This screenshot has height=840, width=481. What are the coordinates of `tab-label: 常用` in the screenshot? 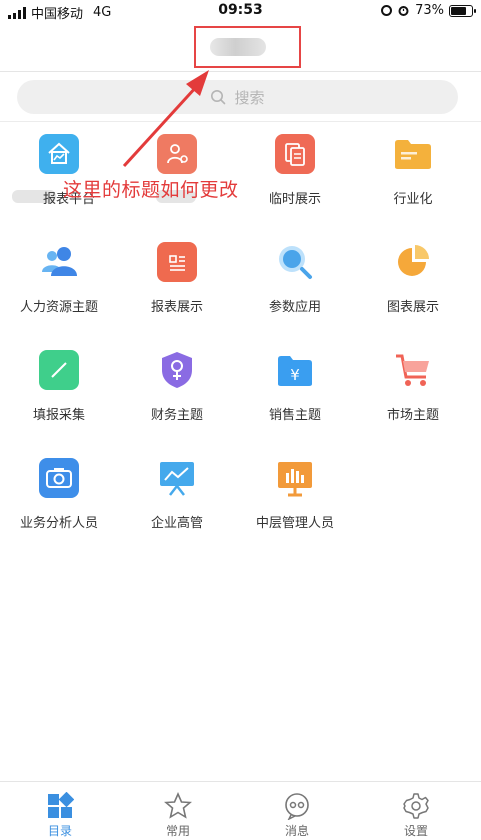 It's located at (177, 831).